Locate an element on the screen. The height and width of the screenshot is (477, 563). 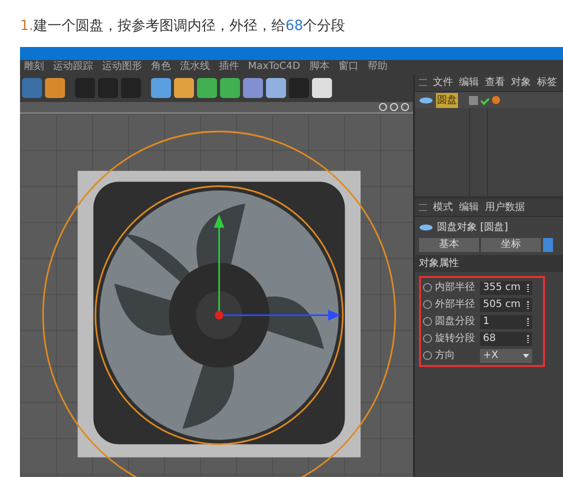
menu-item: 查看 is located at coordinates (495, 82).